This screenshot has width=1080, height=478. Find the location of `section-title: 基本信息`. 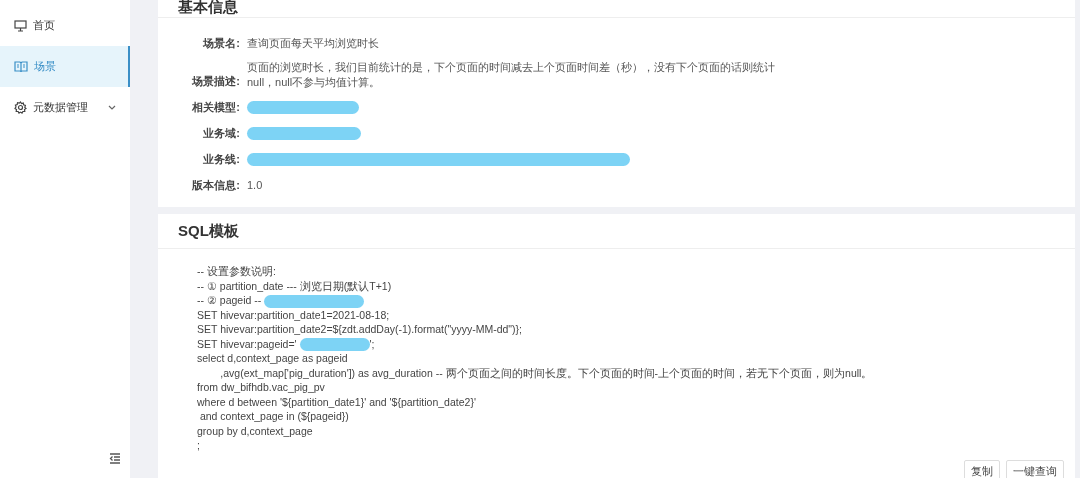

section-title: 基本信息 is located at coordinates (208, 9).